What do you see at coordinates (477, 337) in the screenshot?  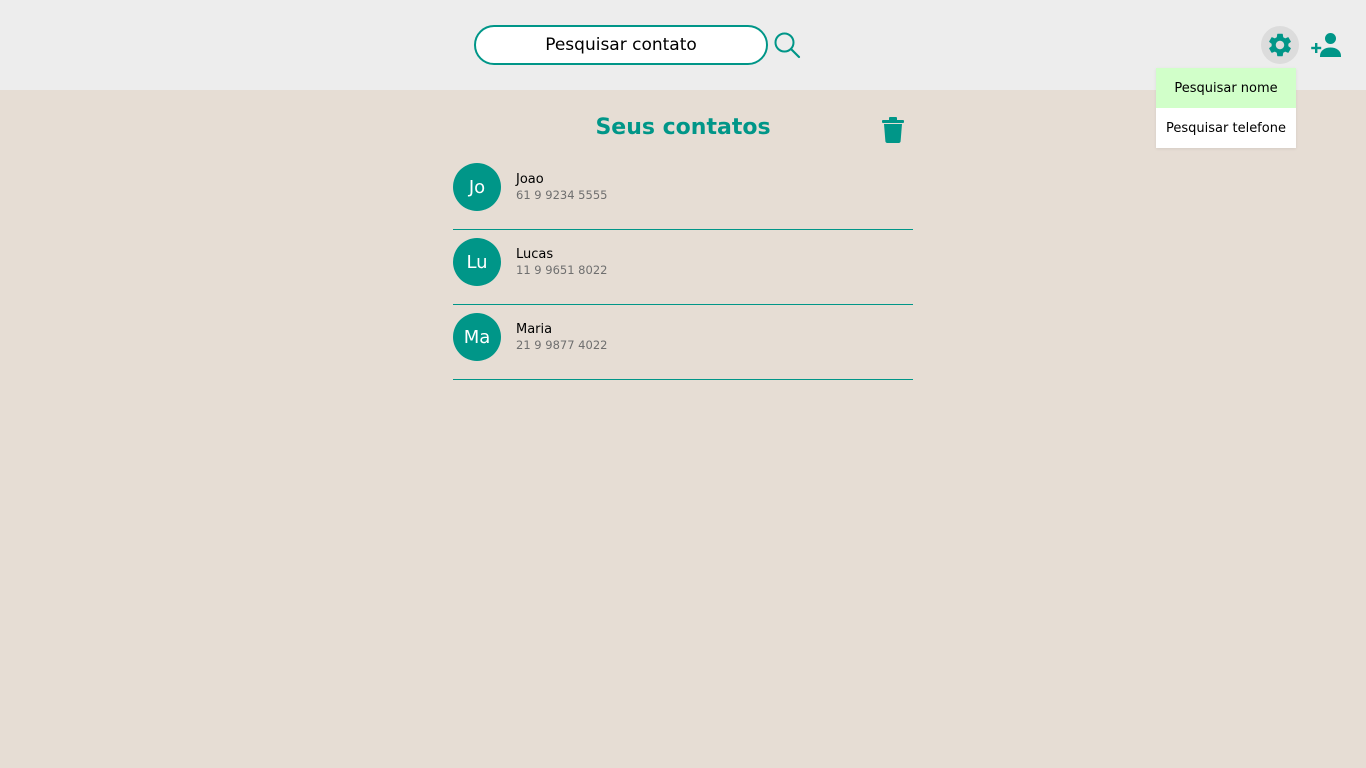 I see `avatar: Ma` at bounding box center [477, 337].